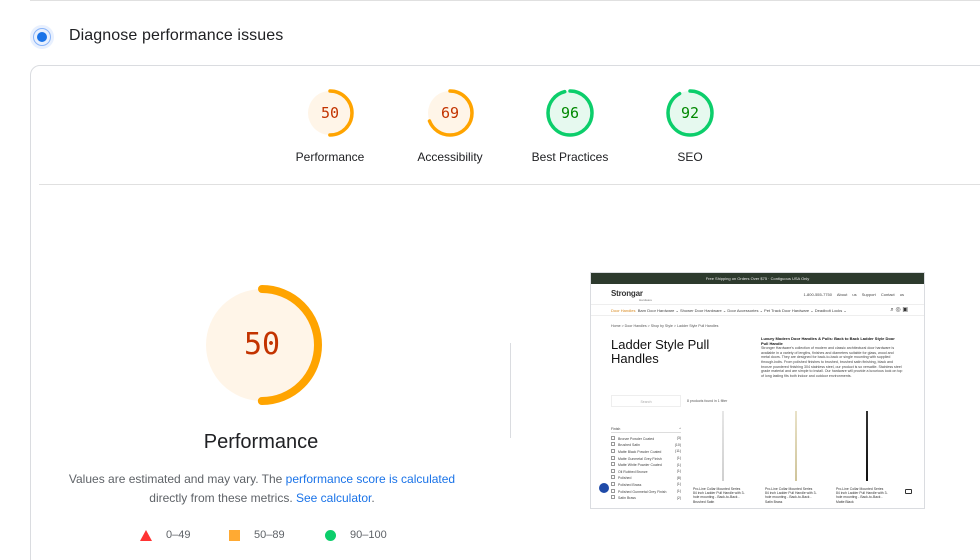 Image resolution: width=980 pixels, height=560 pixels. I want to click on filter-option: Matte Gunmetal Grey Finish (1), so click(646, 458).